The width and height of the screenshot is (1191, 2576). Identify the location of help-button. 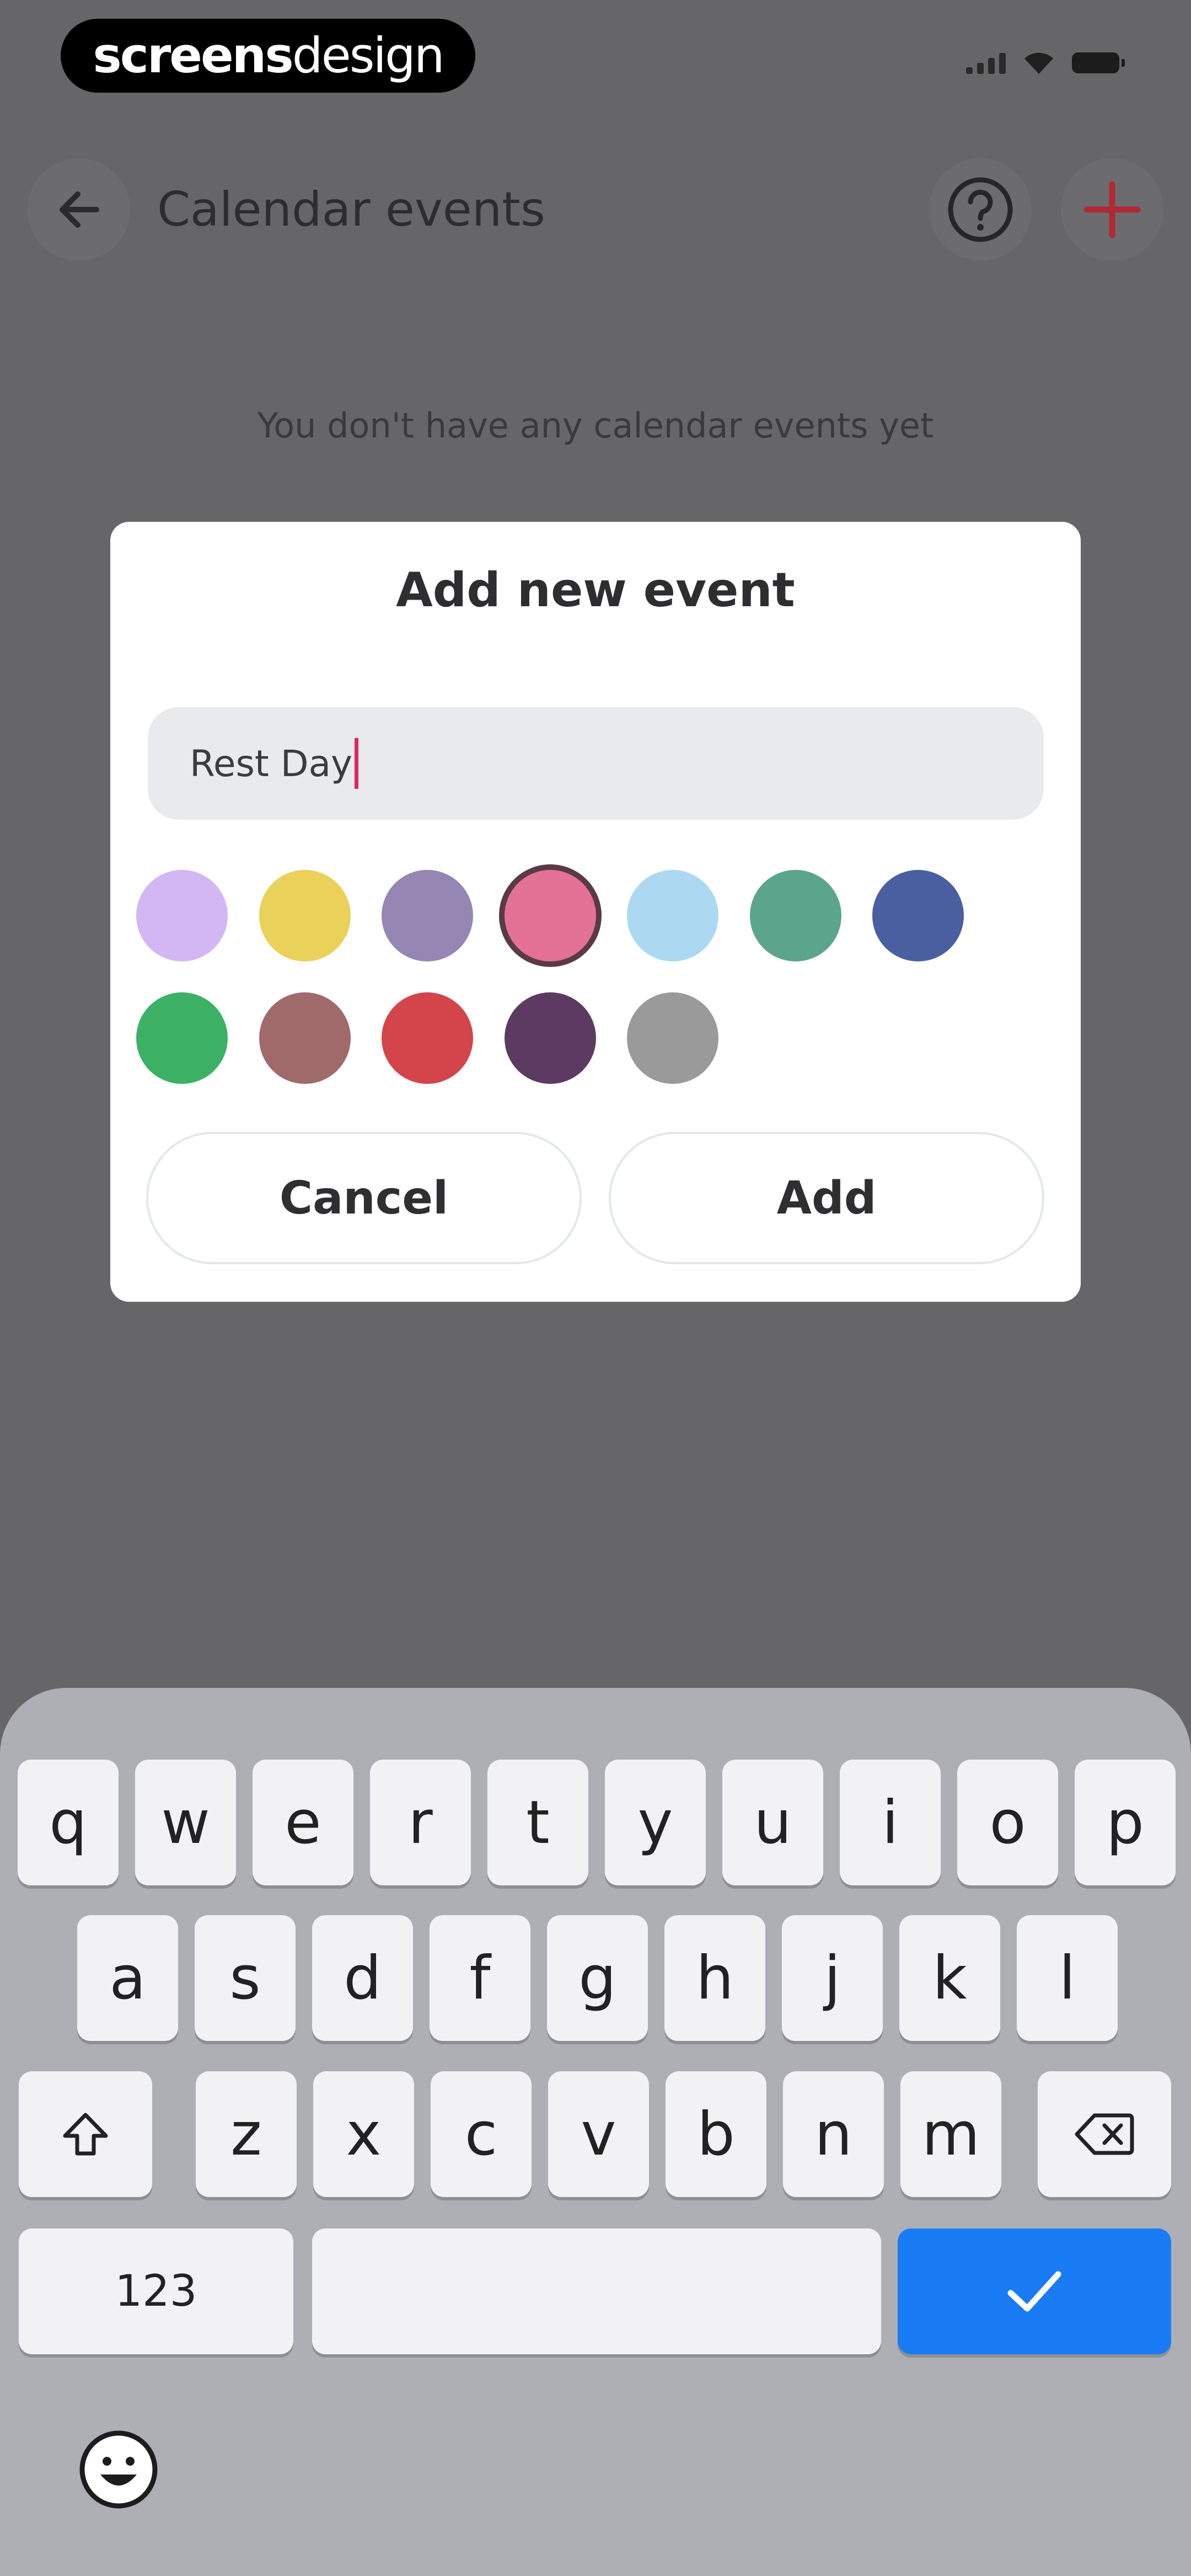
(980, 209).